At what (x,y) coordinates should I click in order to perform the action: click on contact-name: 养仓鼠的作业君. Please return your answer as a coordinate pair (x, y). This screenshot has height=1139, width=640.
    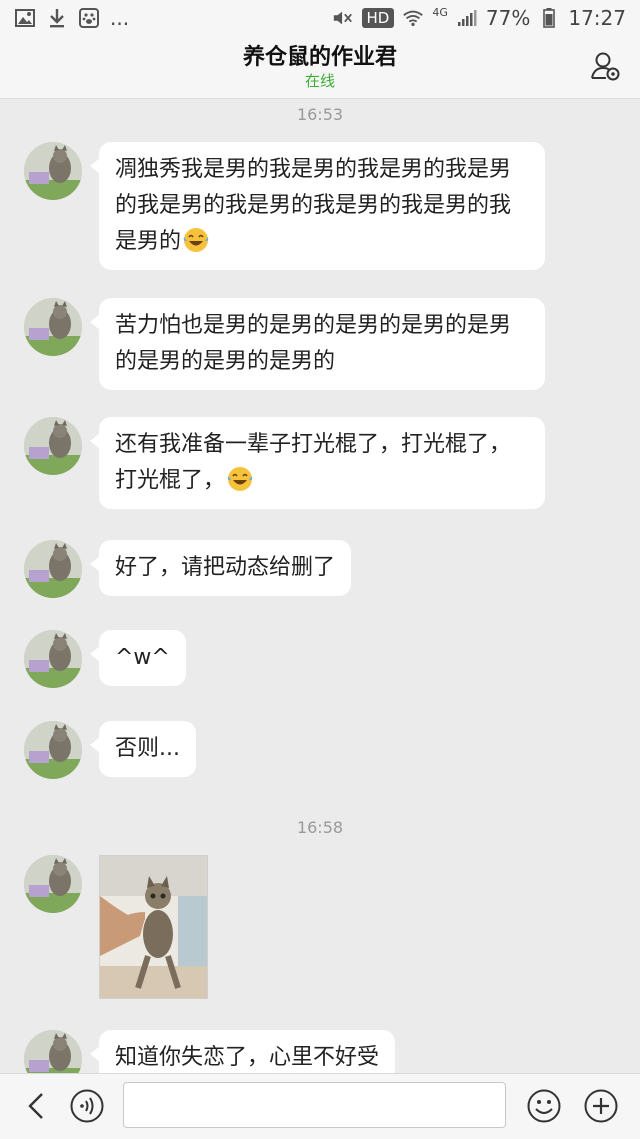
    Looking at the image, I should click on (319, 57).